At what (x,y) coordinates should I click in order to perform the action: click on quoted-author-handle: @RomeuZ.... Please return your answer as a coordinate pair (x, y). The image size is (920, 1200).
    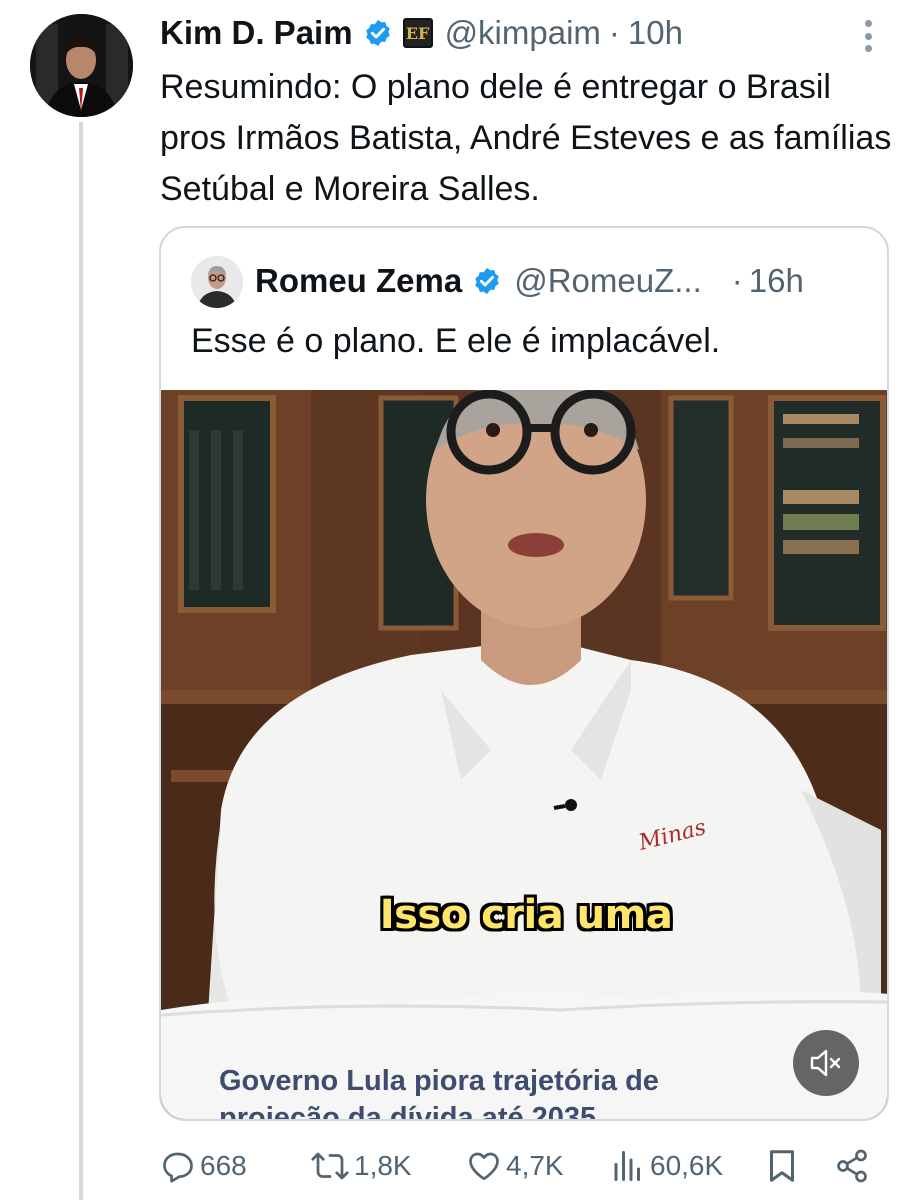
    Looking at the image, I should click on (608, 281).